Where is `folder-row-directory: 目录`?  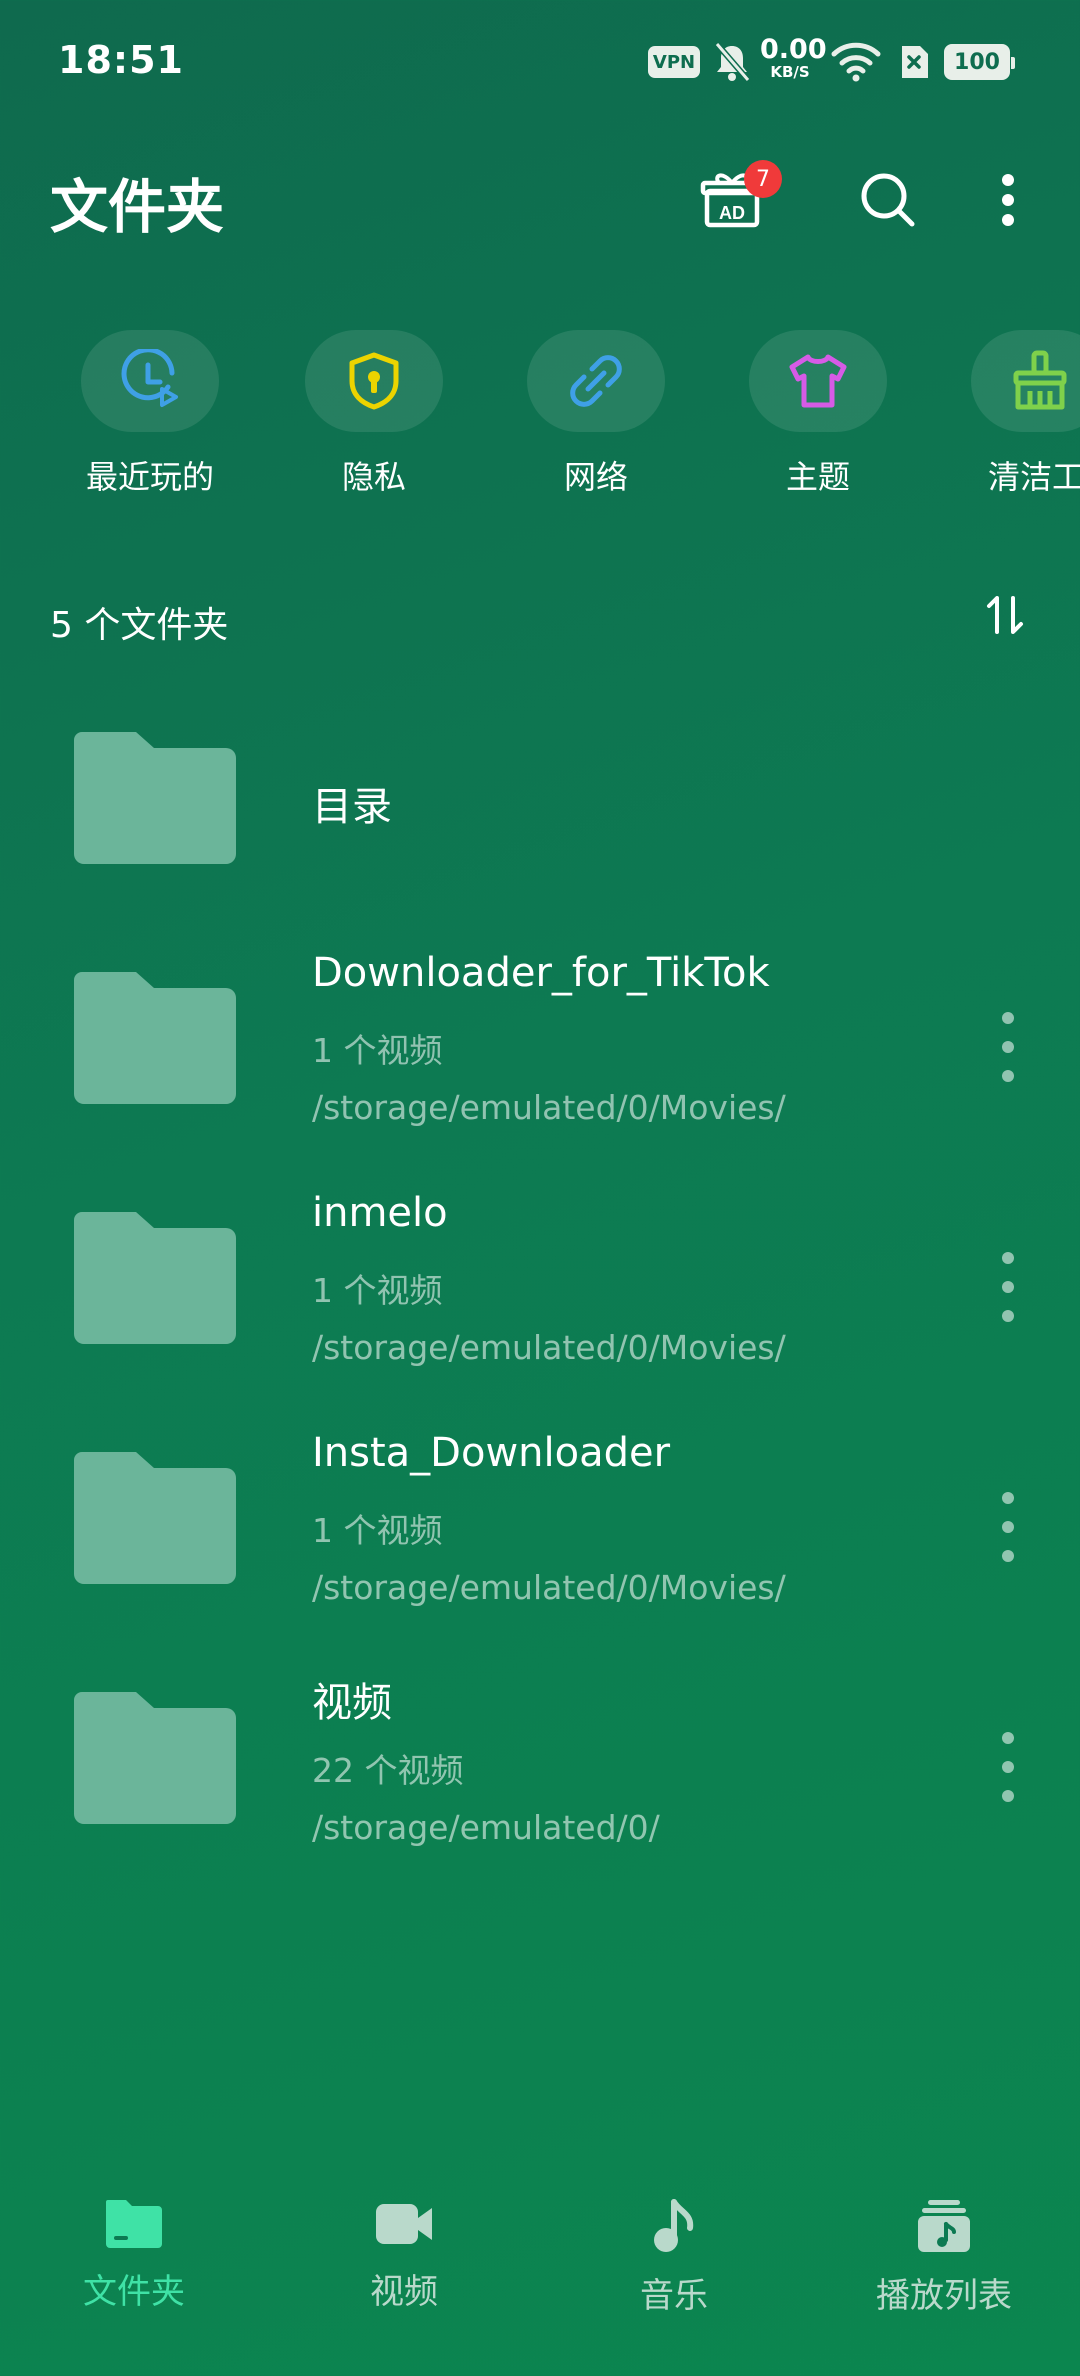 folder-row-directory: 目录 is located at coordinates (540, 815).